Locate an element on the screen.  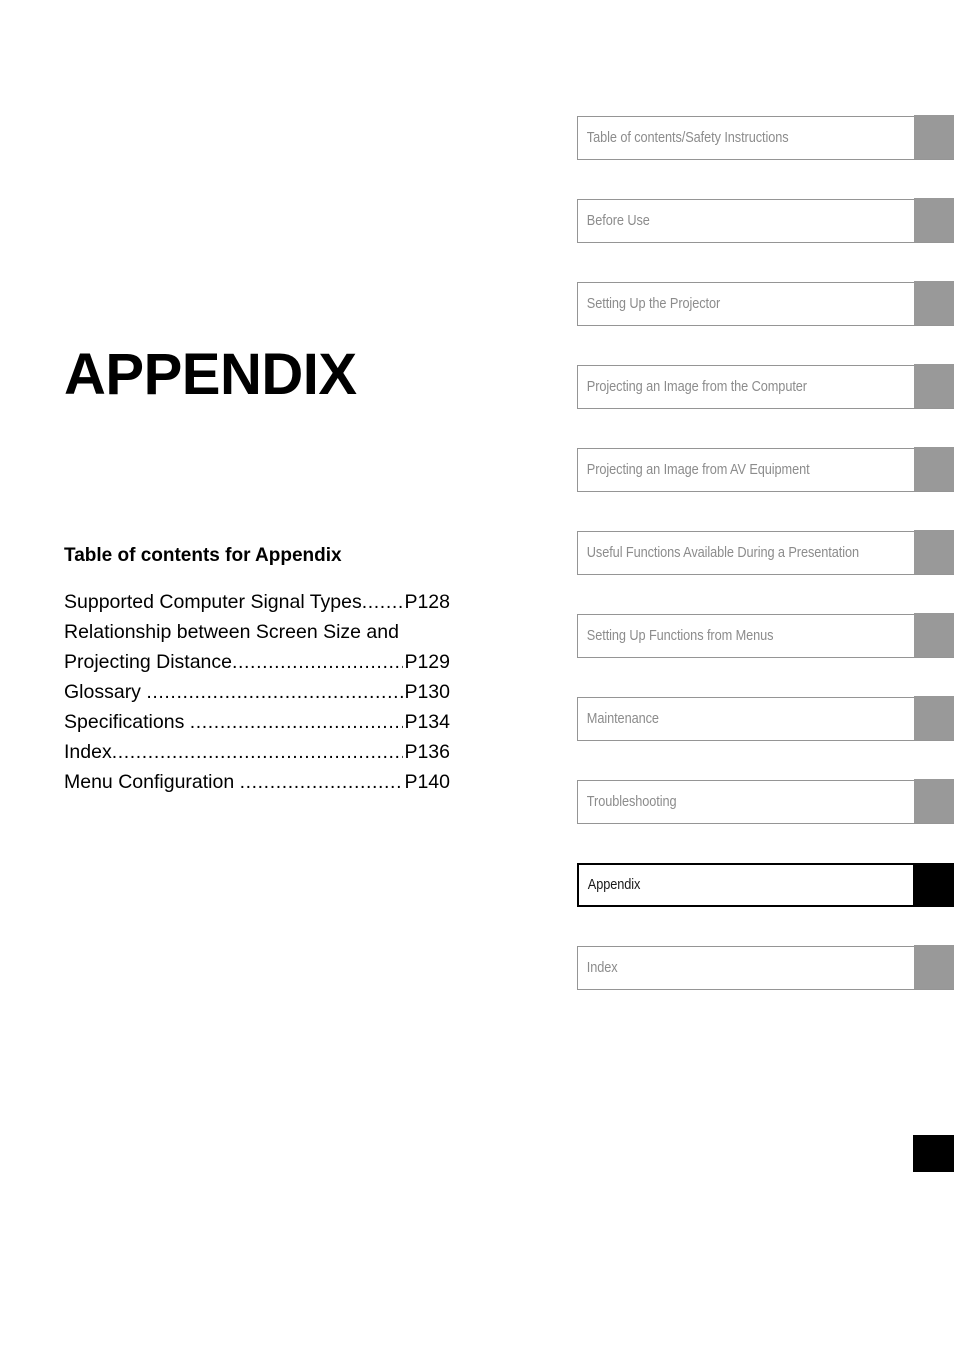
toc-page-number: P130 is located at coordinates (427, 691).